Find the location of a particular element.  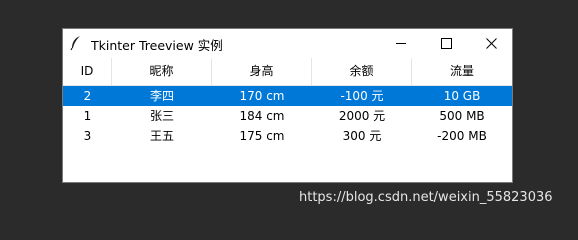

cell-nickname: 张三 is located at coordinates (161, 116).